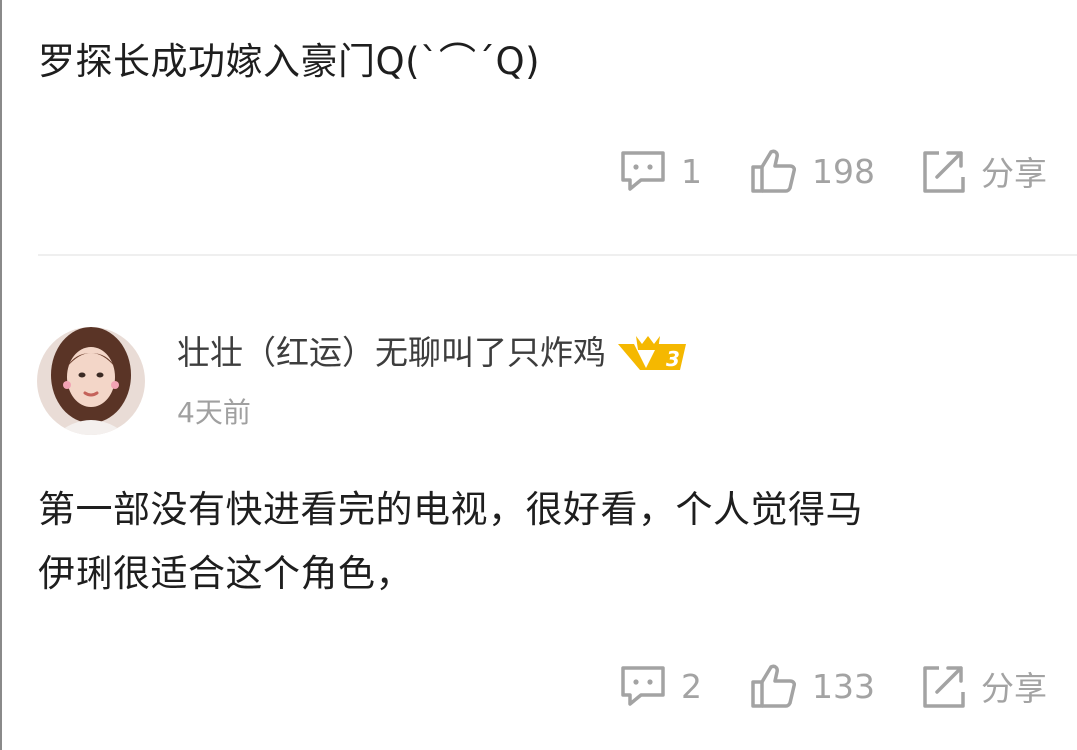 The width and height of the screenshot is (1077, 750). I want to click on reply-count: 1, so click(691, 171).